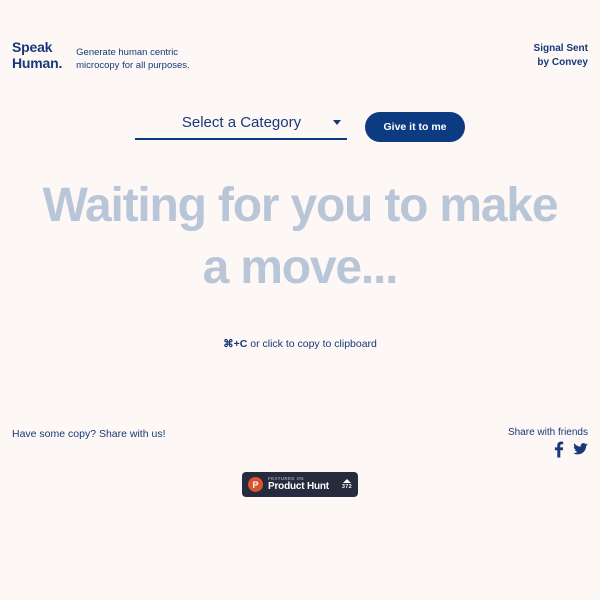  Describe the element at coordinates (548, 449) in the screenshot. I see `social-links` at that location.